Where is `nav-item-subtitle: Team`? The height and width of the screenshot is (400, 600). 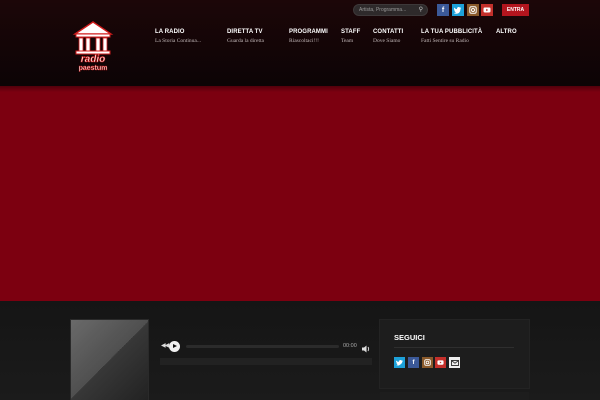
nav-item-subtitle: Team is located at coordinates (347, 41).